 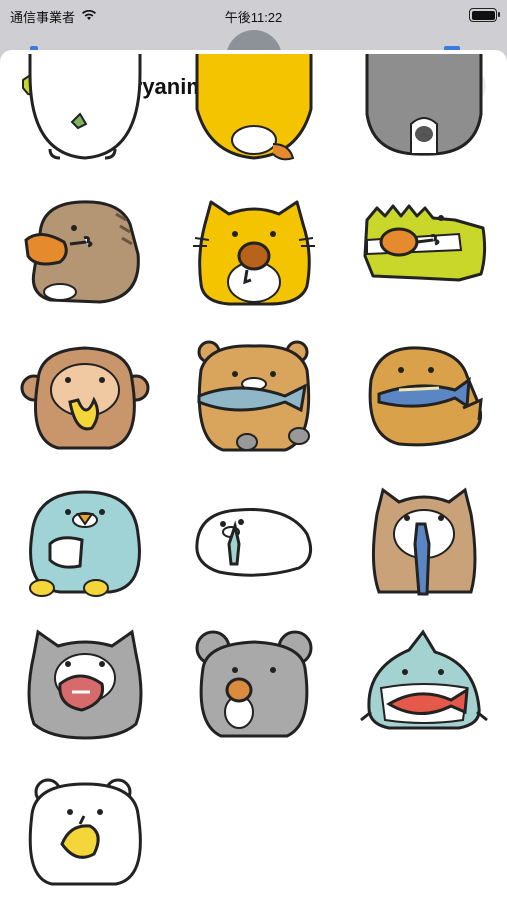 What do you see at coordinates (85, 400) in the screenshot?
I see `sticker-monkey-banana` at bounding box center [85, 400].